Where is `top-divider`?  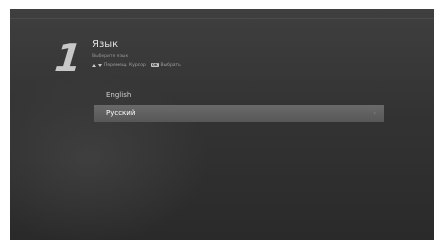 top-divider is located at coordinates (222, 18).